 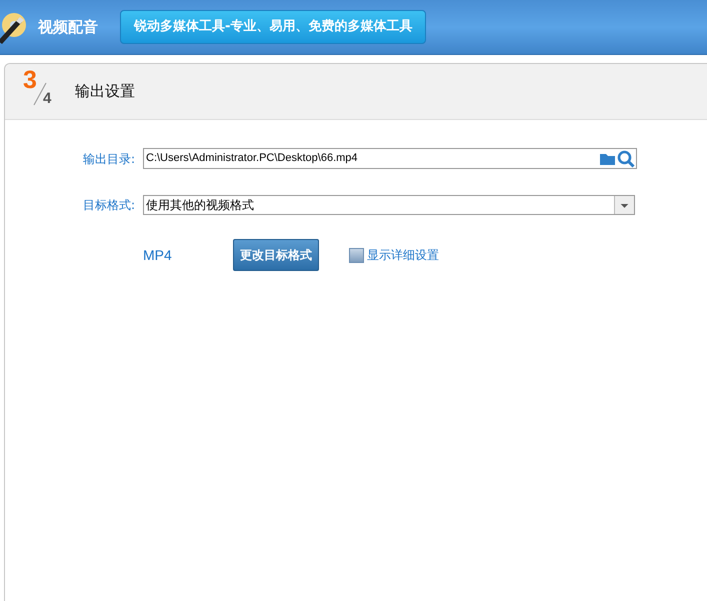 I want to click on app-title: 视频配音, so click(x=68, y=27).